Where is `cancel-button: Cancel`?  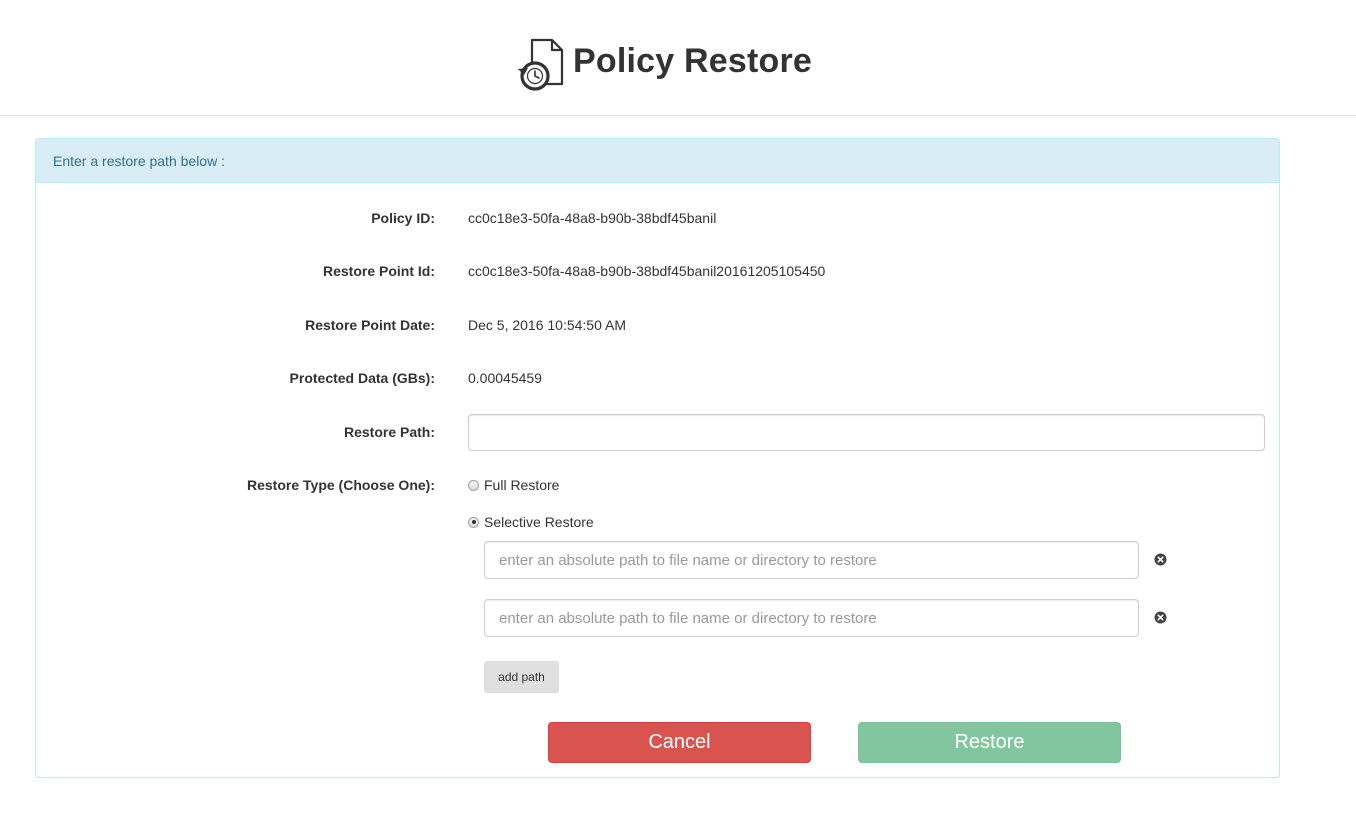
cancel-button: Cancel is located at coordinates (679, 742).